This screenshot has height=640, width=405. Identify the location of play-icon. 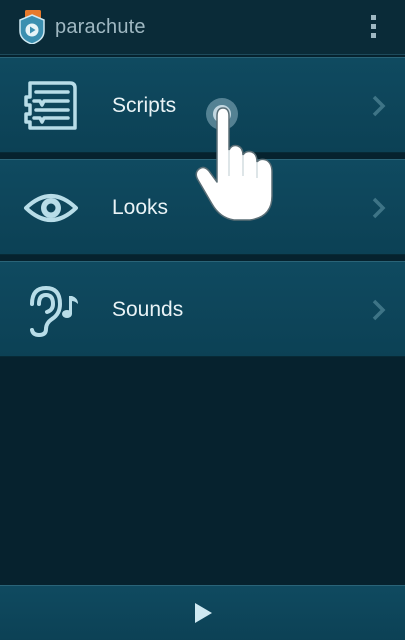
(203, 613).